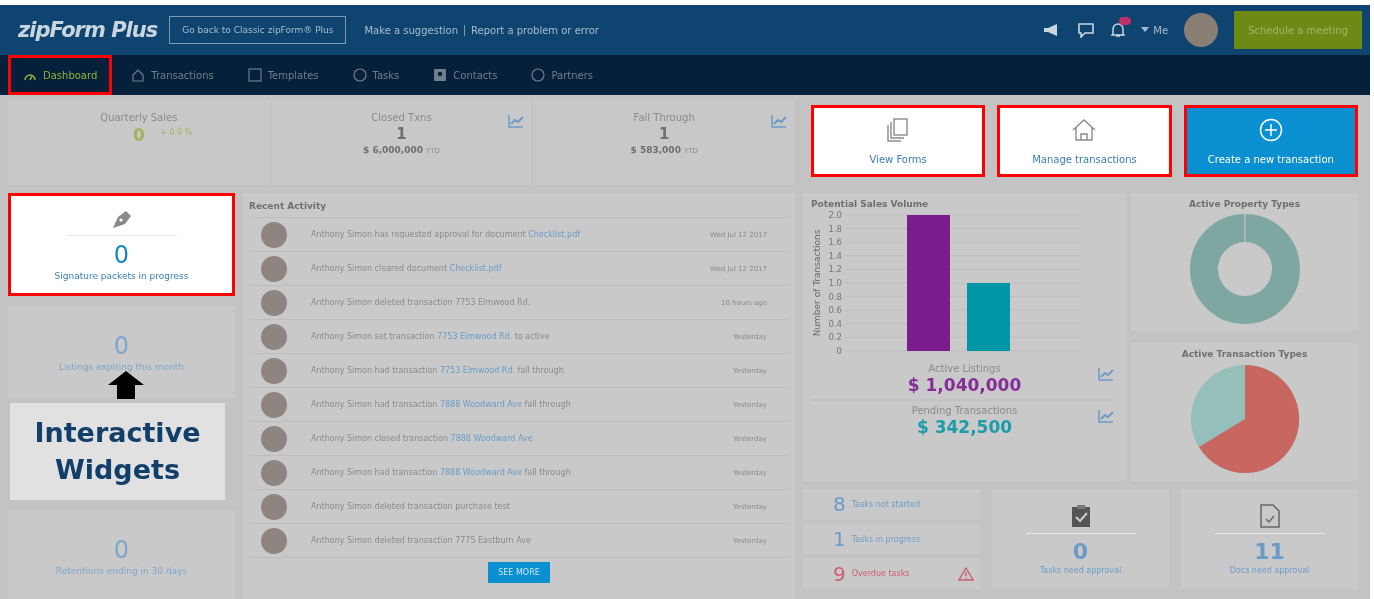 Image resolution: width=1374 pixels, height=599 pixels. I want to click on document-icon, so click(1269, 515).